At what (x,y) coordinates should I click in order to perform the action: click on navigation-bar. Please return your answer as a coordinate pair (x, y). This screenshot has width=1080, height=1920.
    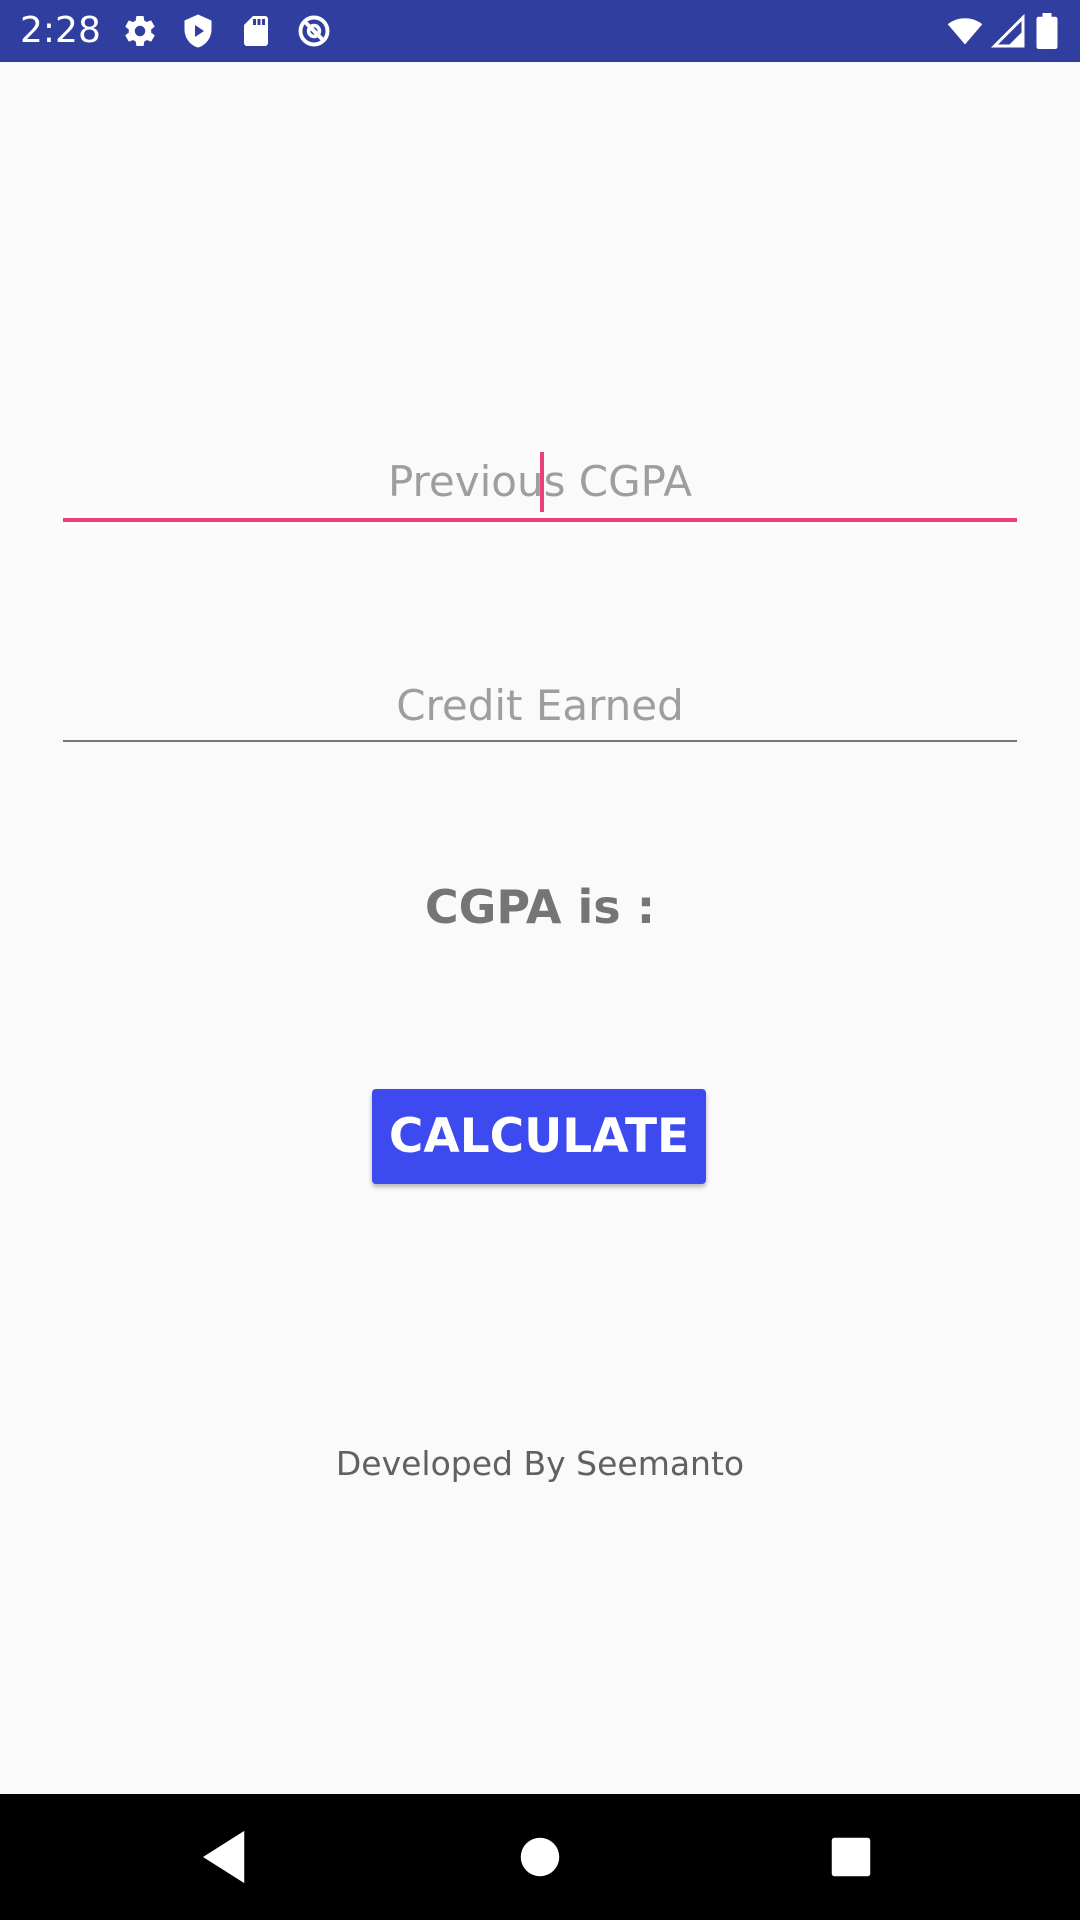
    Looking at the image, I should click on (540, 1857).